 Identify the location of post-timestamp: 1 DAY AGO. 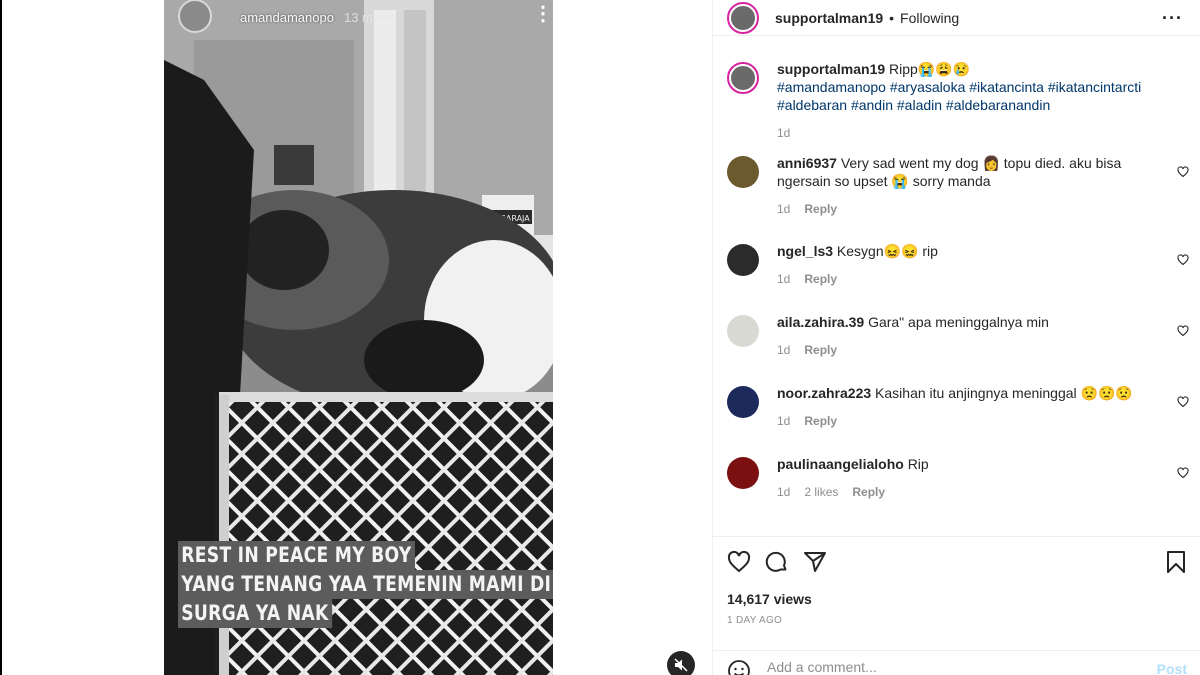
(755, 620).